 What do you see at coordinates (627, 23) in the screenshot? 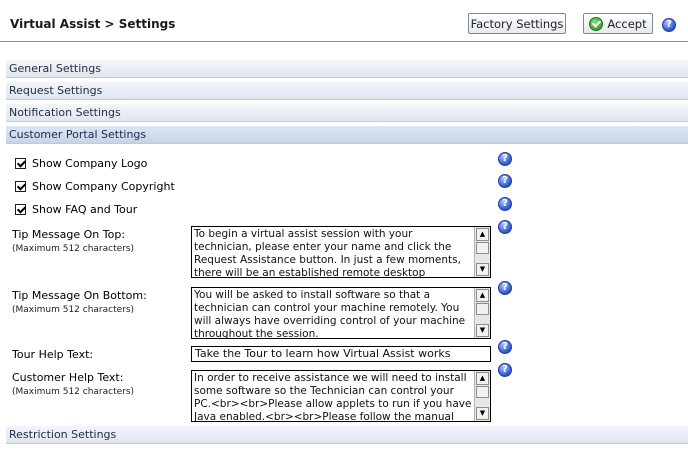
I see `accept-button-label: Accept` at bounding box center [627, 23].